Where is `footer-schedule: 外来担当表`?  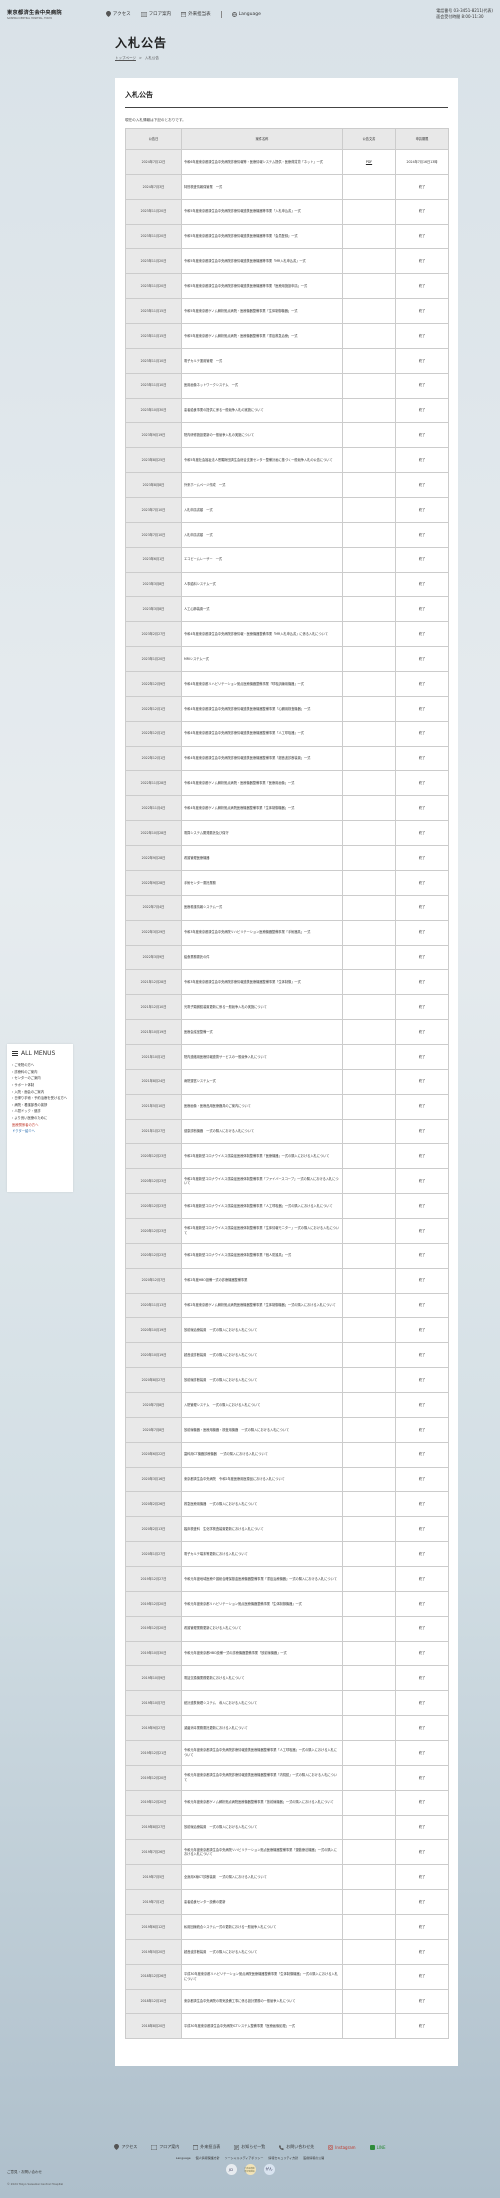 footer-schedule: 外来担当表 is located at coordinates (206, 2147).